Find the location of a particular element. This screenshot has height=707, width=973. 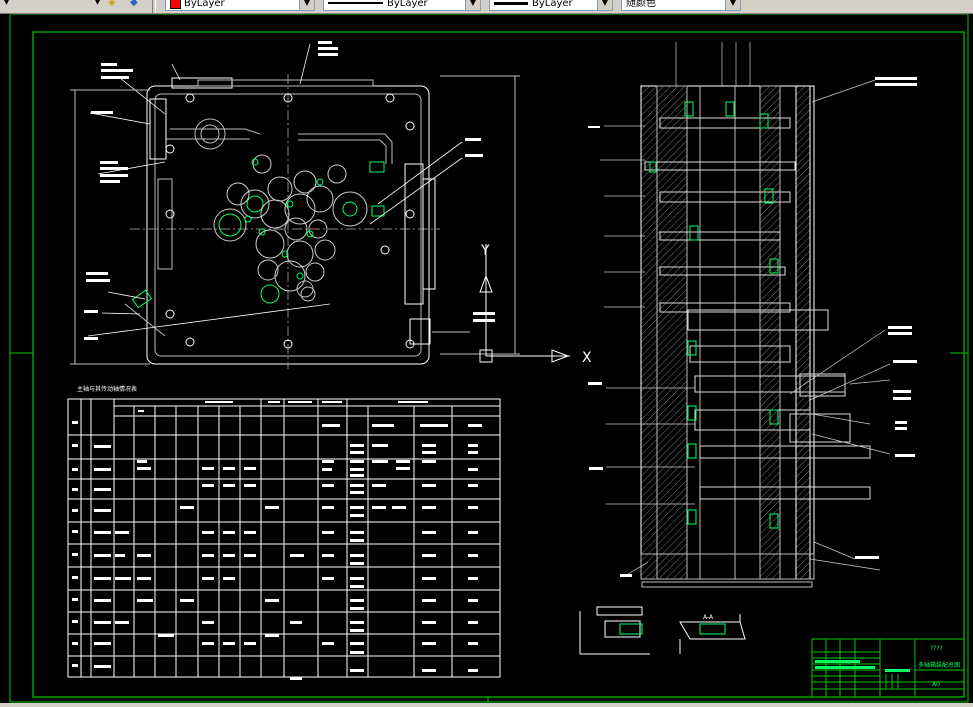

lineweight-control-value: ByLayer is located at coordinates (552, 4).